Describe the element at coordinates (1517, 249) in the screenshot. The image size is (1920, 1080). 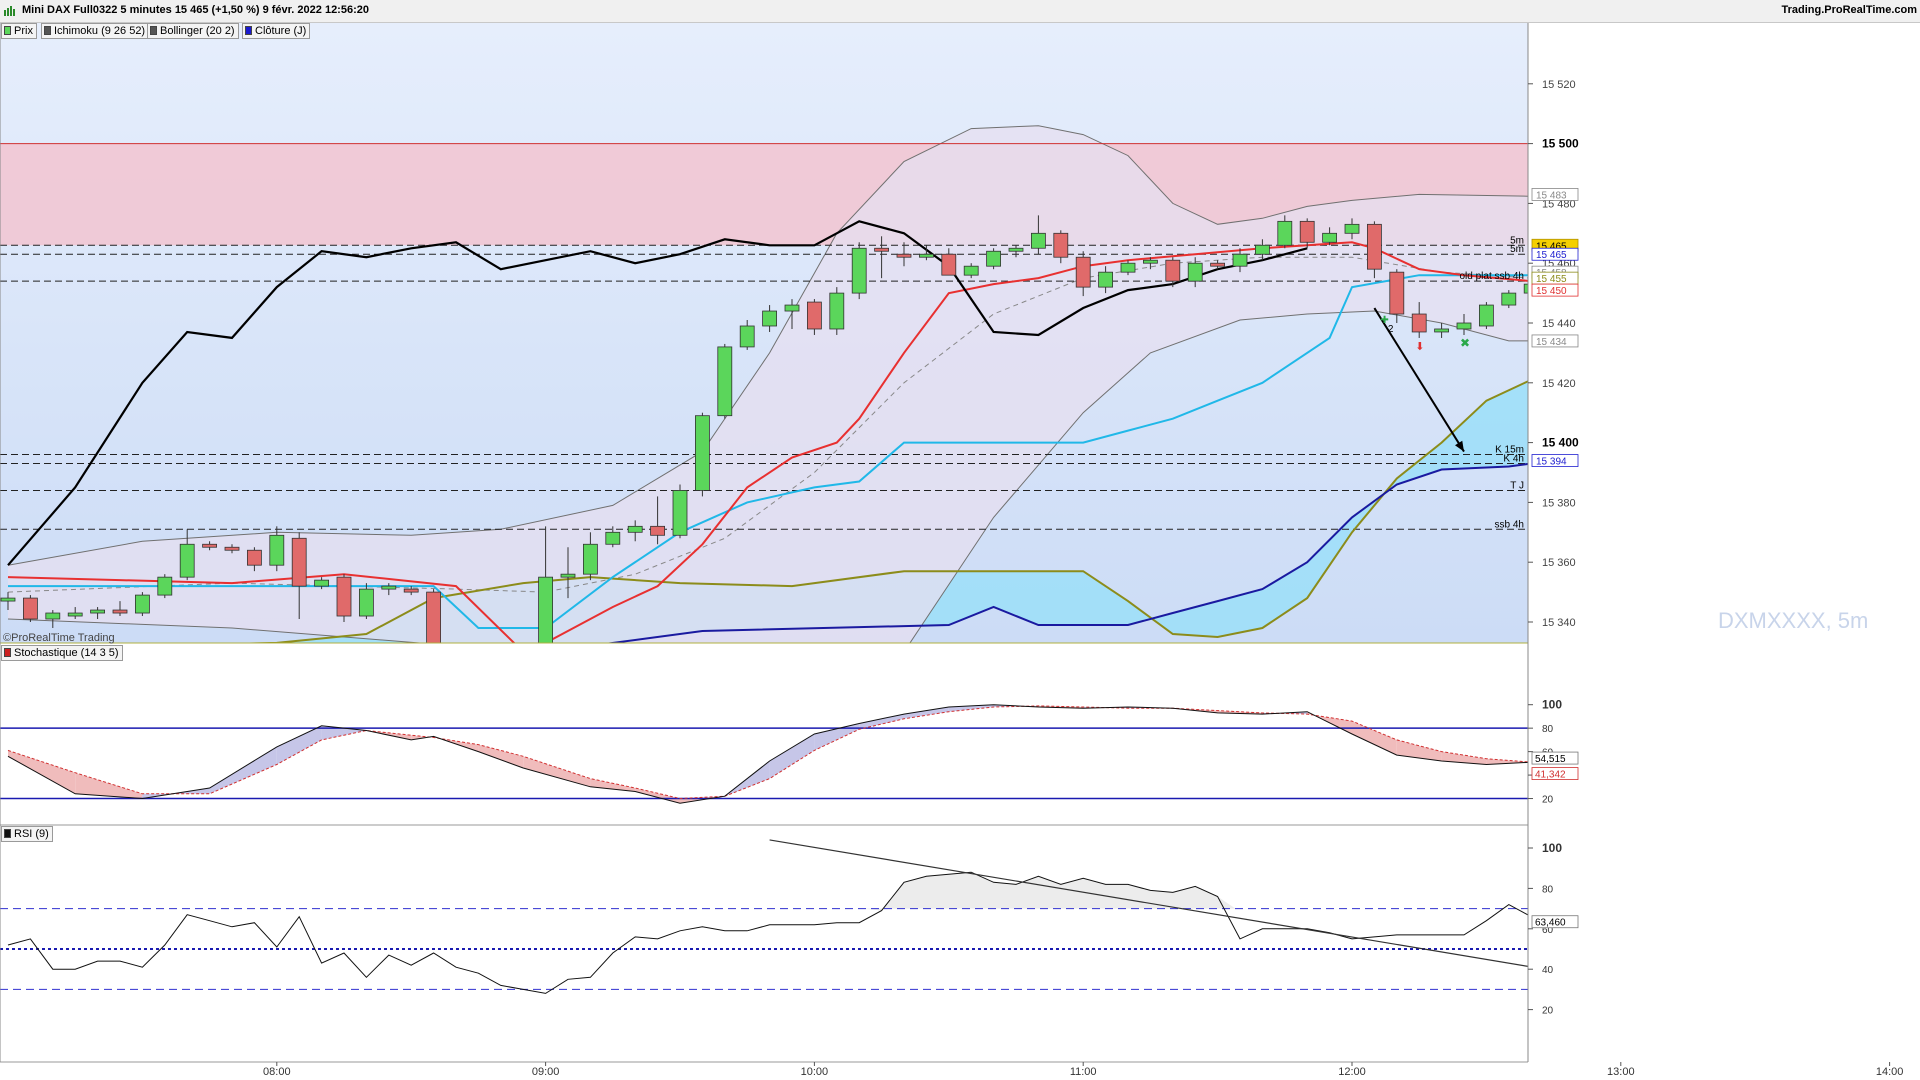
I see `reference-line-label: 5m` at that location.